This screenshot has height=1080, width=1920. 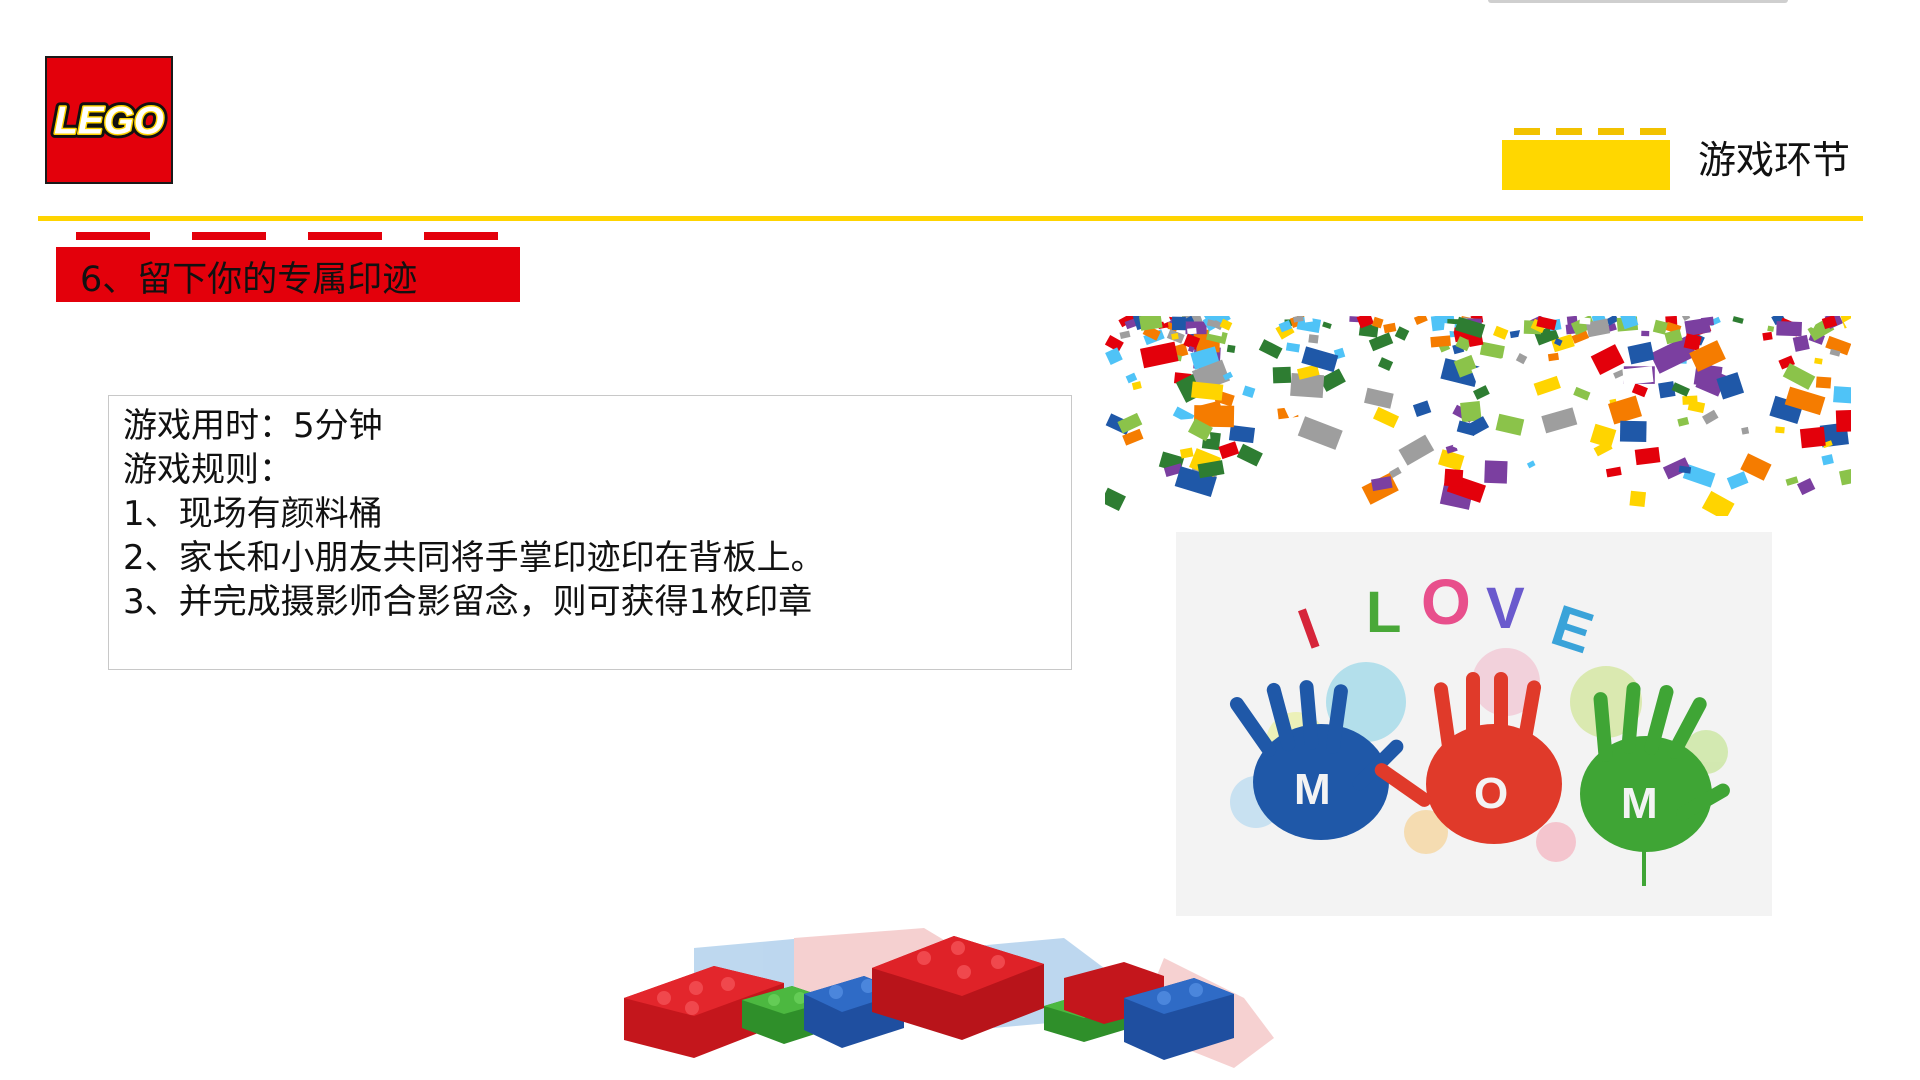 What do you see at coordinates (1639, 803) in the screenshot?
I see `palm-letter-m-right: M` at bounding box center [1639, 803].